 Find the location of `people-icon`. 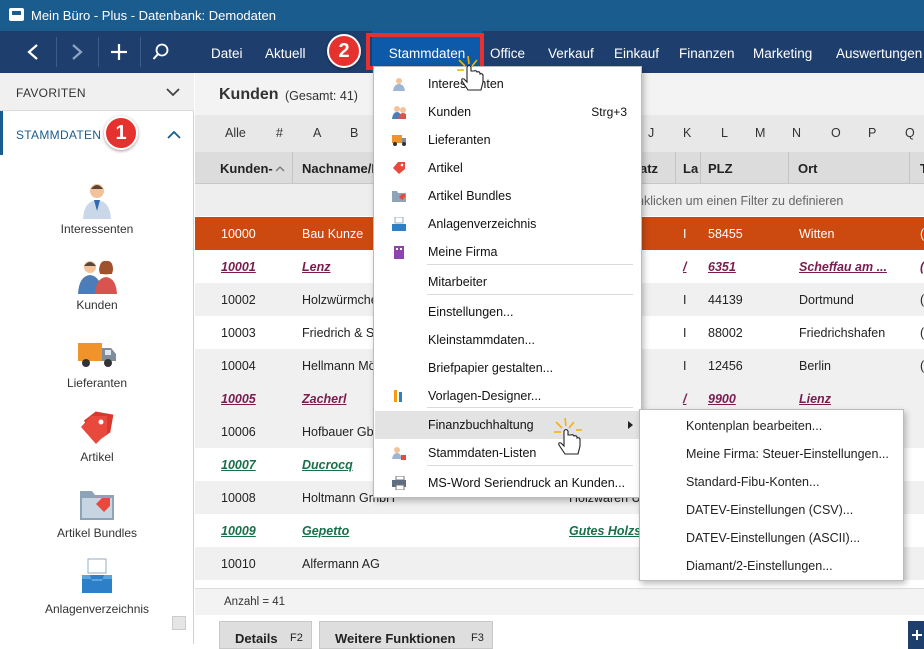

people-icon is located at coordinates (399, 112).